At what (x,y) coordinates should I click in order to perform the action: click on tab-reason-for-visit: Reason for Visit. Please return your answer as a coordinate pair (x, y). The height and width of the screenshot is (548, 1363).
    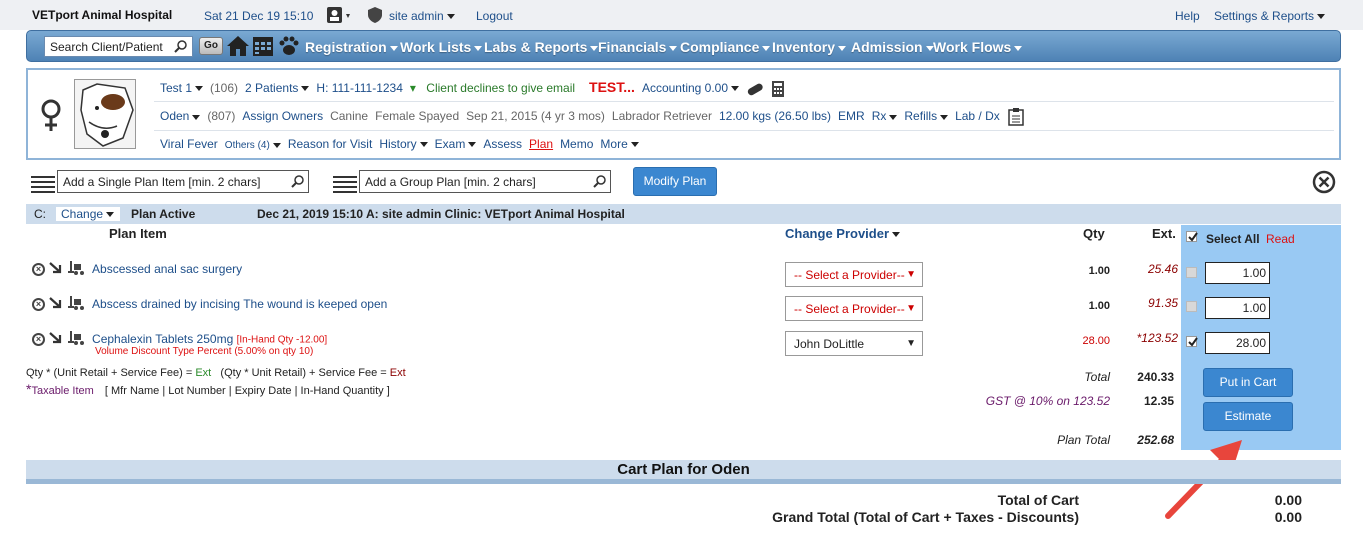
    Looking at the image, I should click on (330, 144).